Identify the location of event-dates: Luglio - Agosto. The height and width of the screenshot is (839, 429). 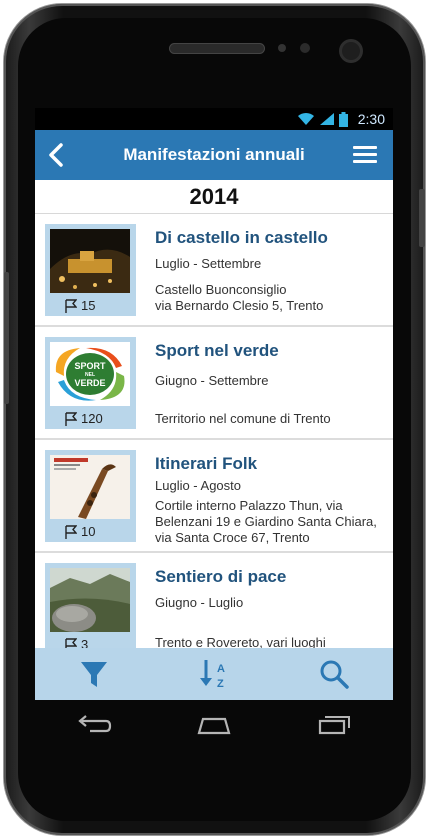
(198, 485).